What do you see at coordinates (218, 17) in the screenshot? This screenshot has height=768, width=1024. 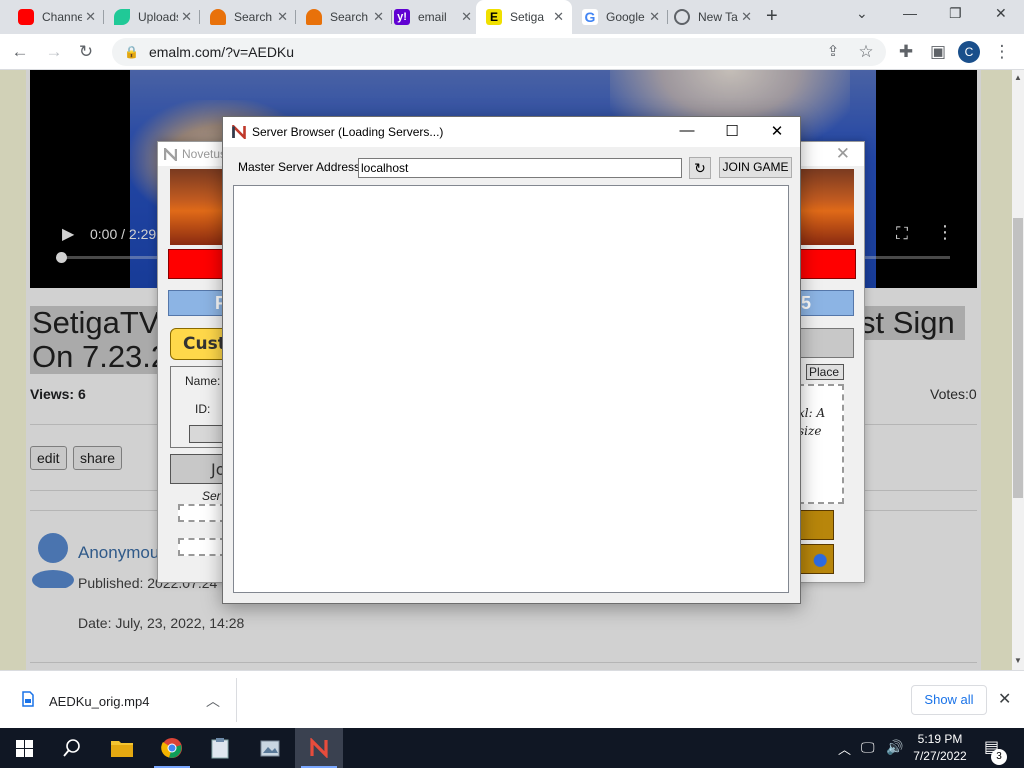 I see `search-person-icon` at bounding box center [218, 17].